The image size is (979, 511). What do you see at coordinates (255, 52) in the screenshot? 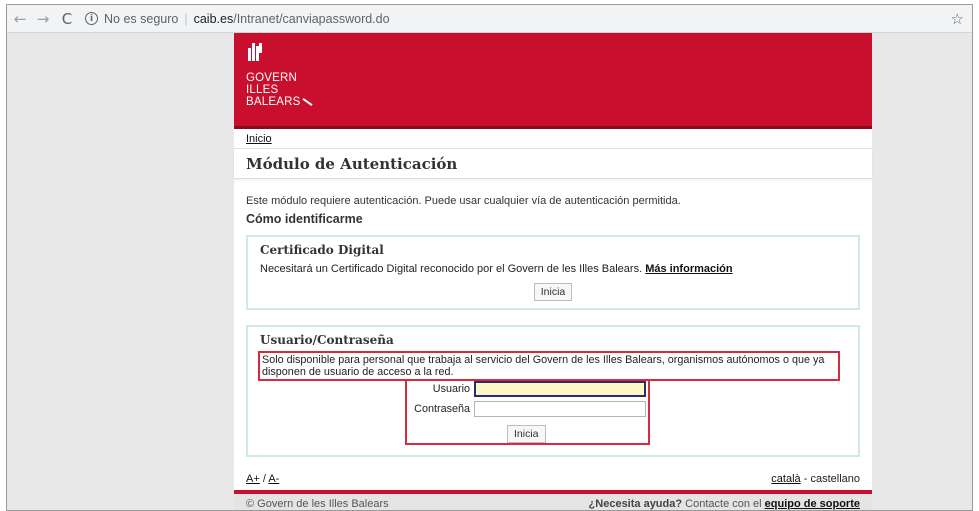
I see `govern-logo-icon` at bounding box center [255, 52].